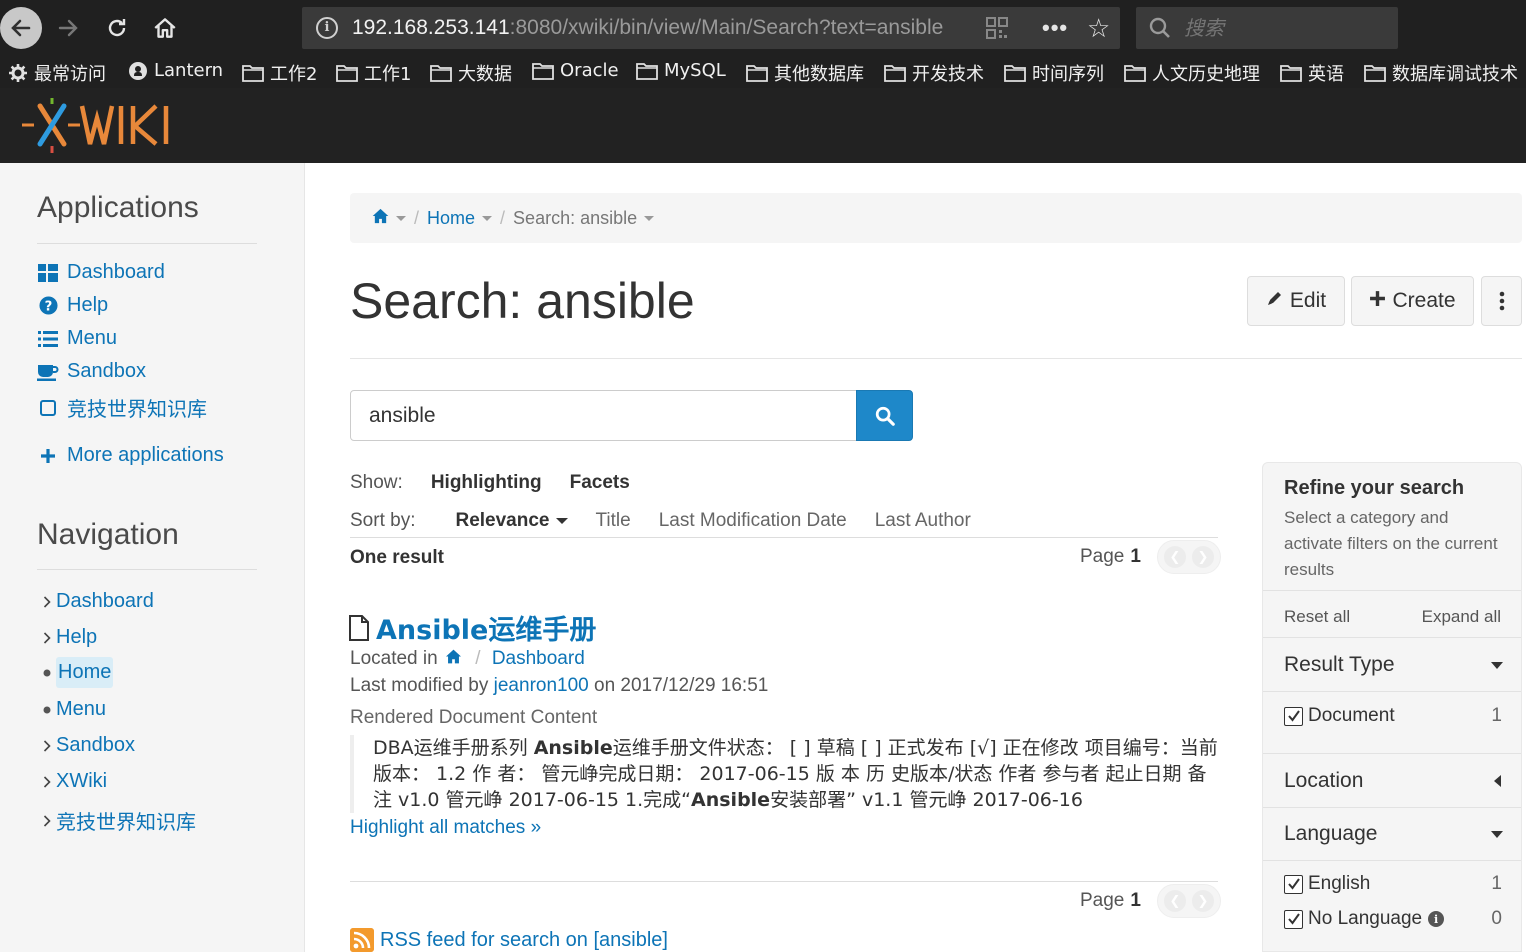 The width and height of the screenshot is (1526, 952). Describe the element at coordinates (613, 521) in the screenshot. I see `sort-title: Title` at that location.